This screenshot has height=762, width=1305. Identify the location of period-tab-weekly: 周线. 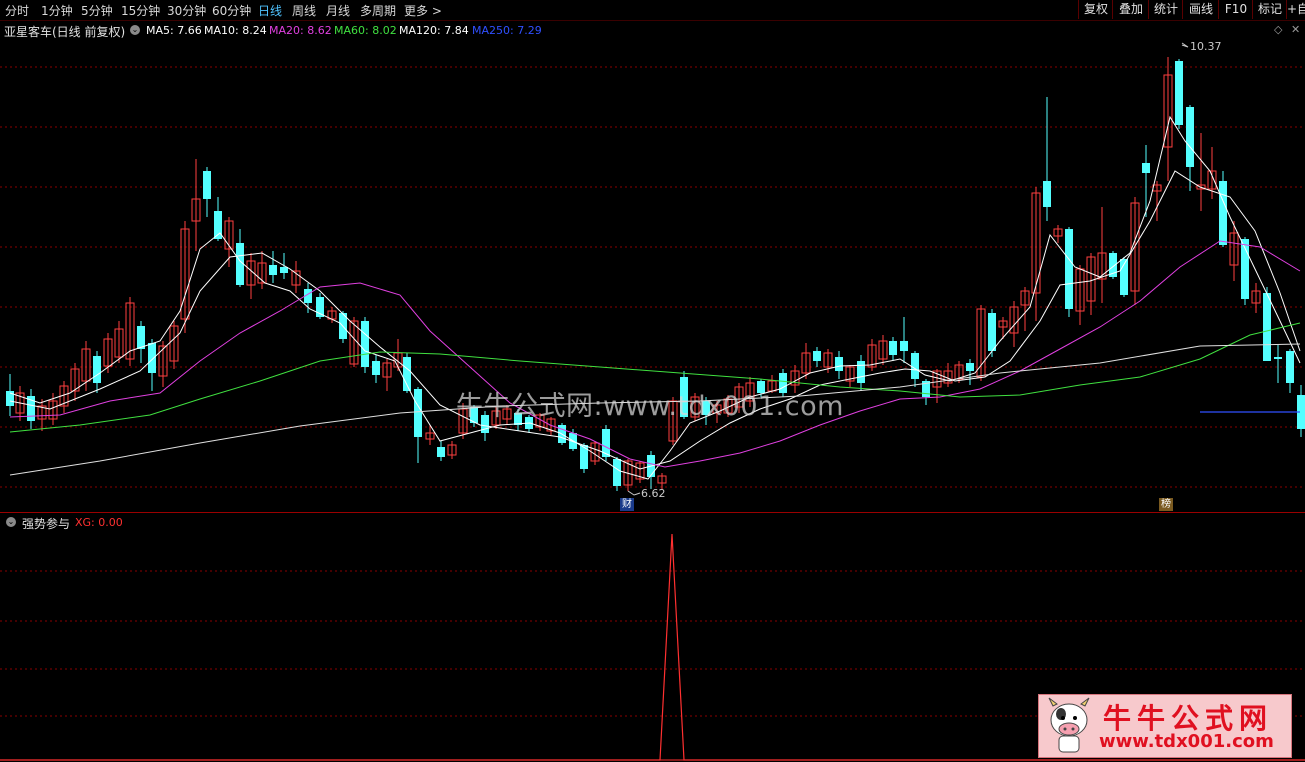
(304, 10).